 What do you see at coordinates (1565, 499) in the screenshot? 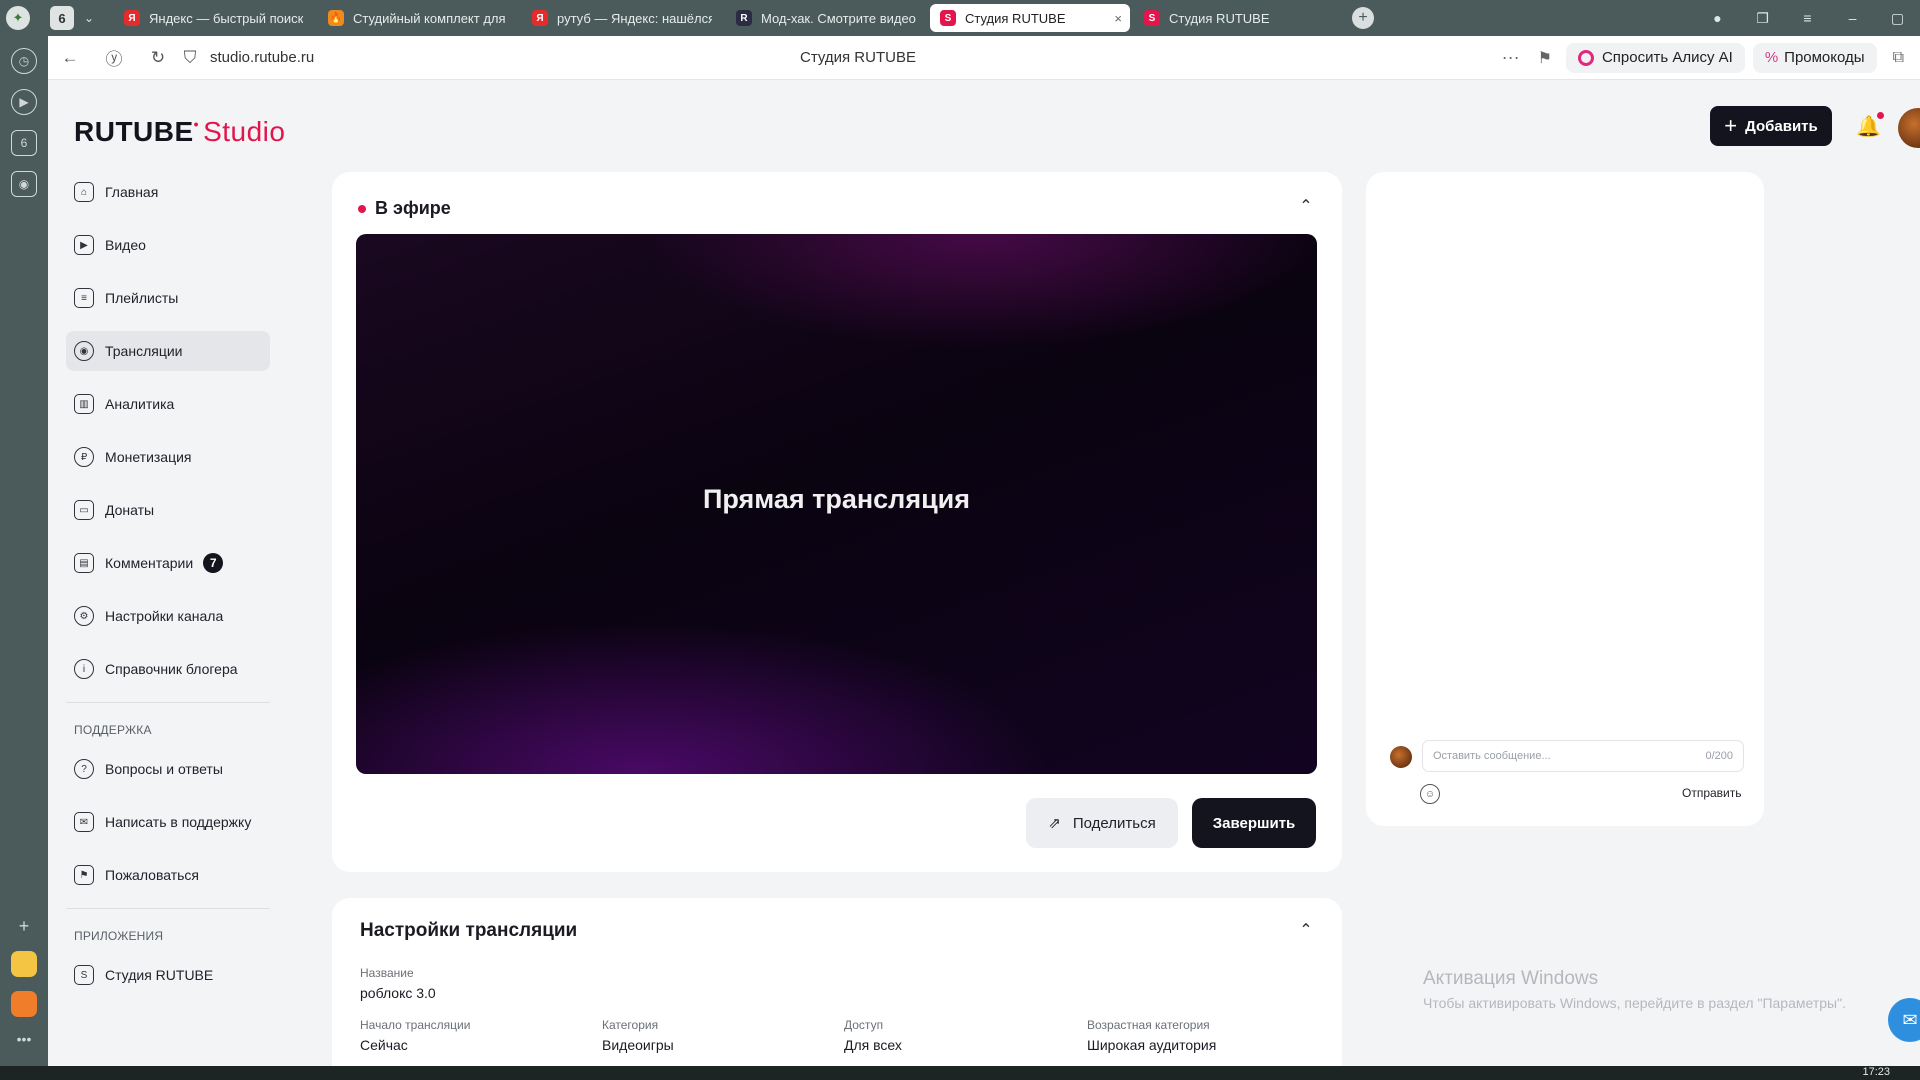
I see `chat-card: Оставить сообщение... 0/200 ☺ Отправить` at bounding box center [1565, 499].